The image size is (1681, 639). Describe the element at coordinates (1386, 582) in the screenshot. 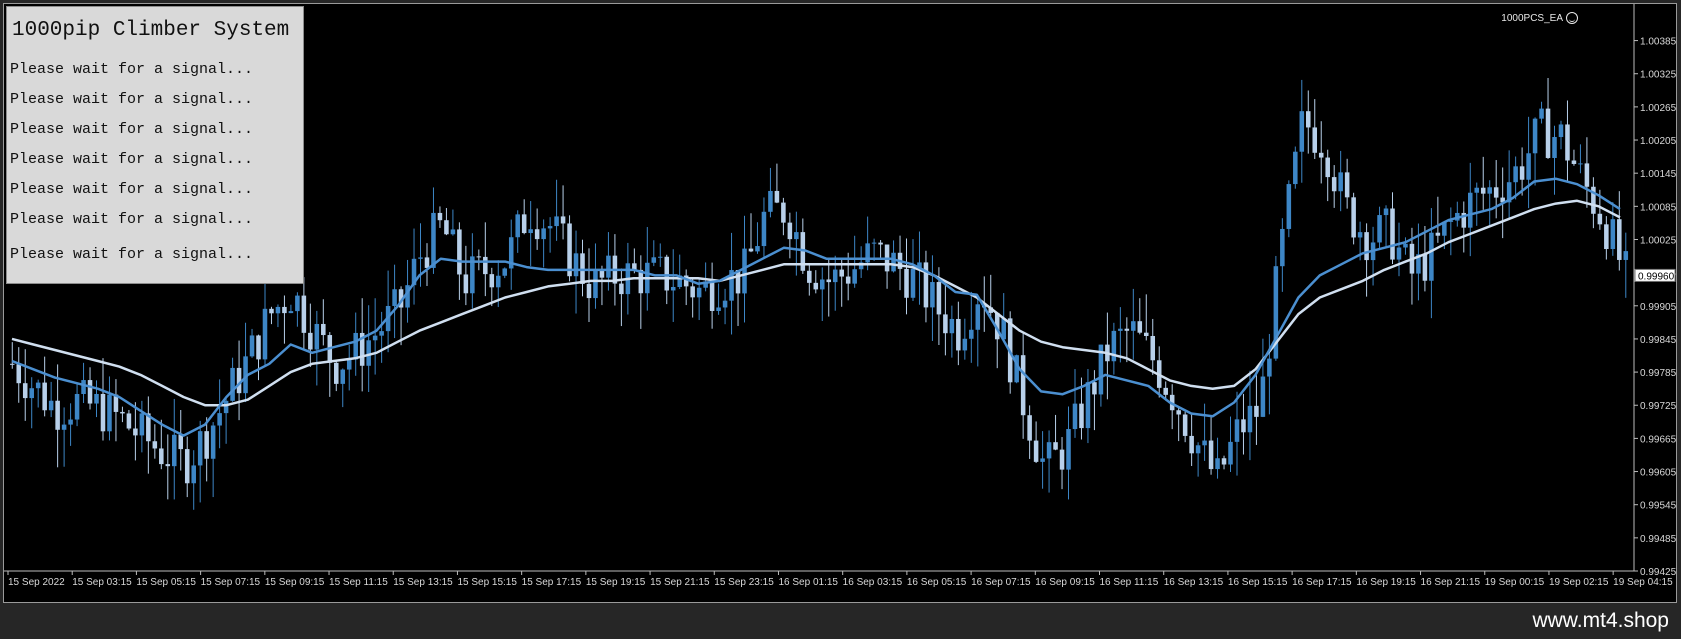

I see `time-tick-label: 16 Sep 19:15` at that location.